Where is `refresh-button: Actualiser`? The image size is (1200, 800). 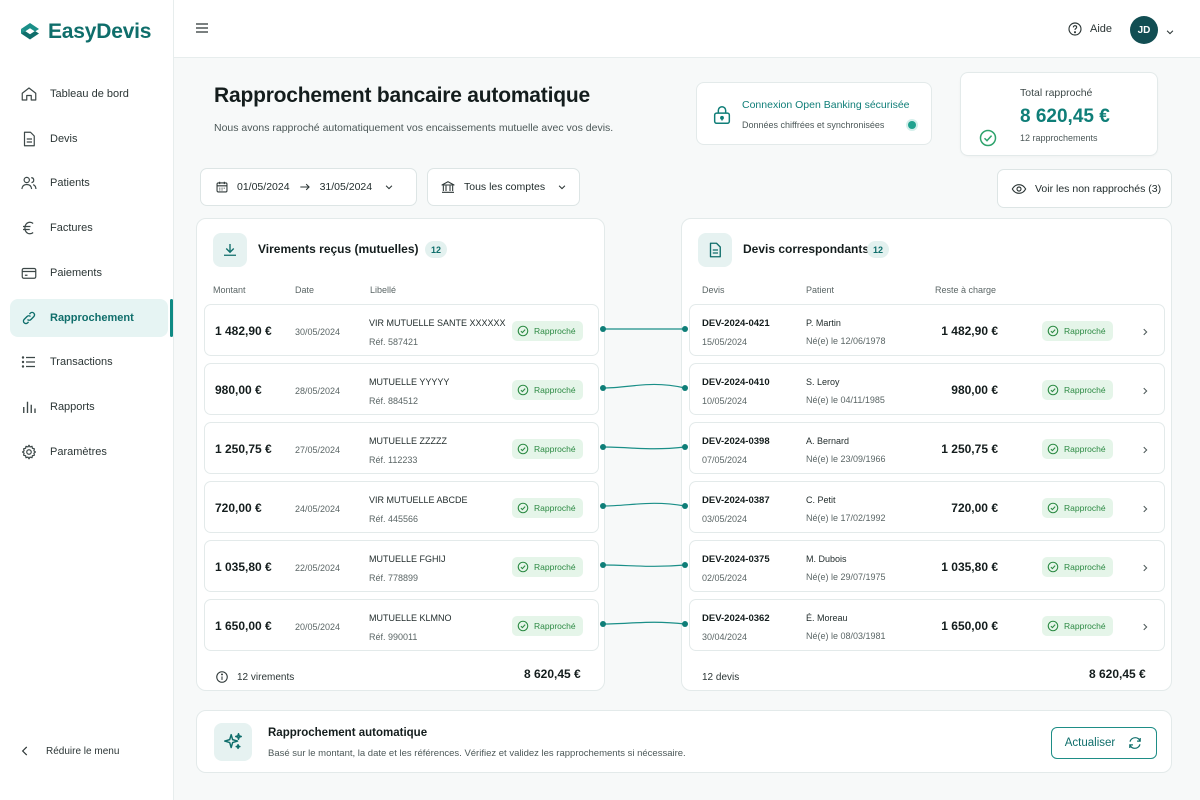 refresh-button: Actualiser is located at coordinates (1104, 743).